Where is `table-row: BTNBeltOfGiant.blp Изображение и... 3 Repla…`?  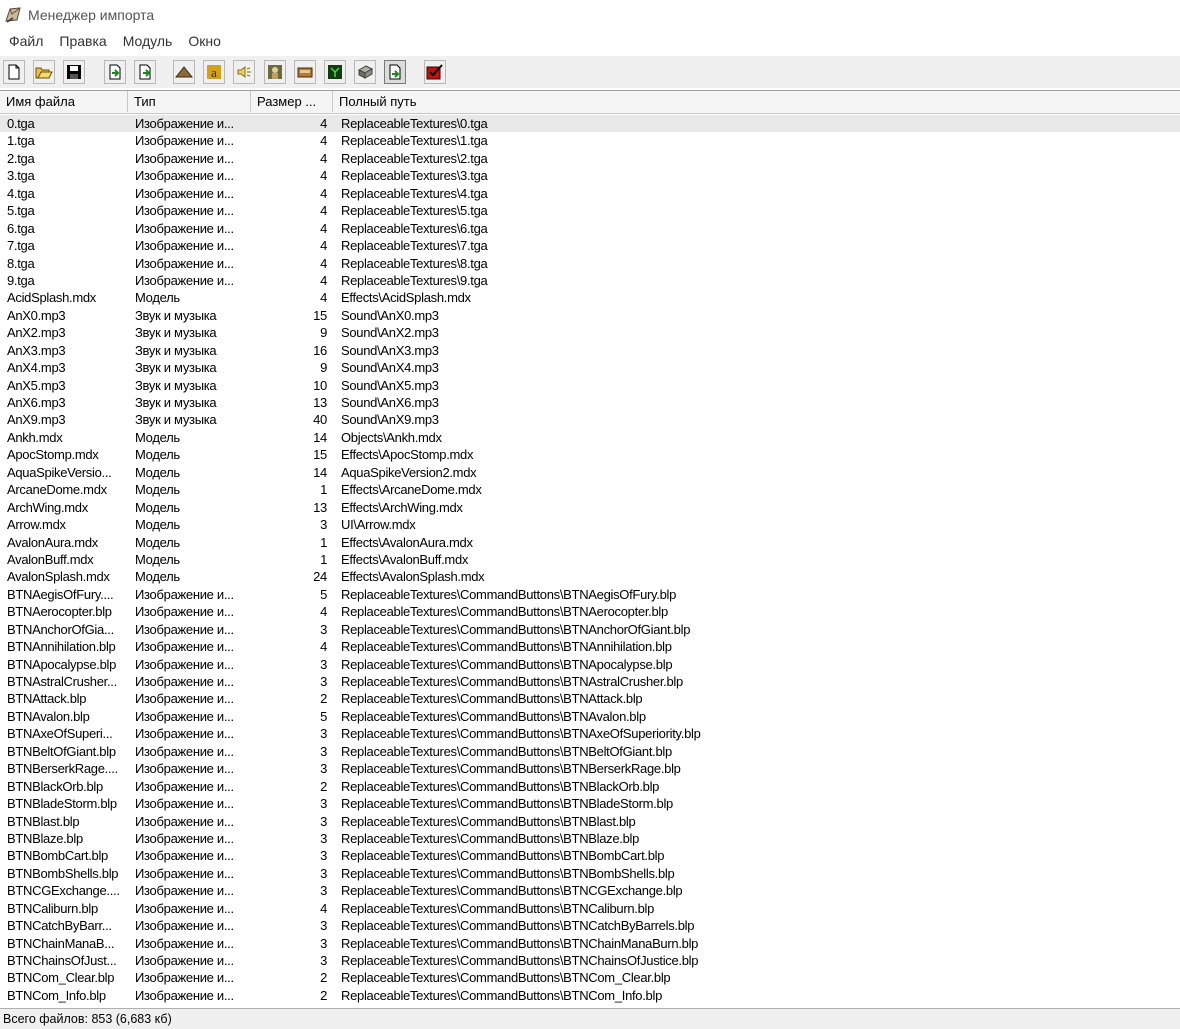
table-row: BTNBeltOfGiant.blp Изображение и... 3 Repla… is located at coordinates (590, 751).